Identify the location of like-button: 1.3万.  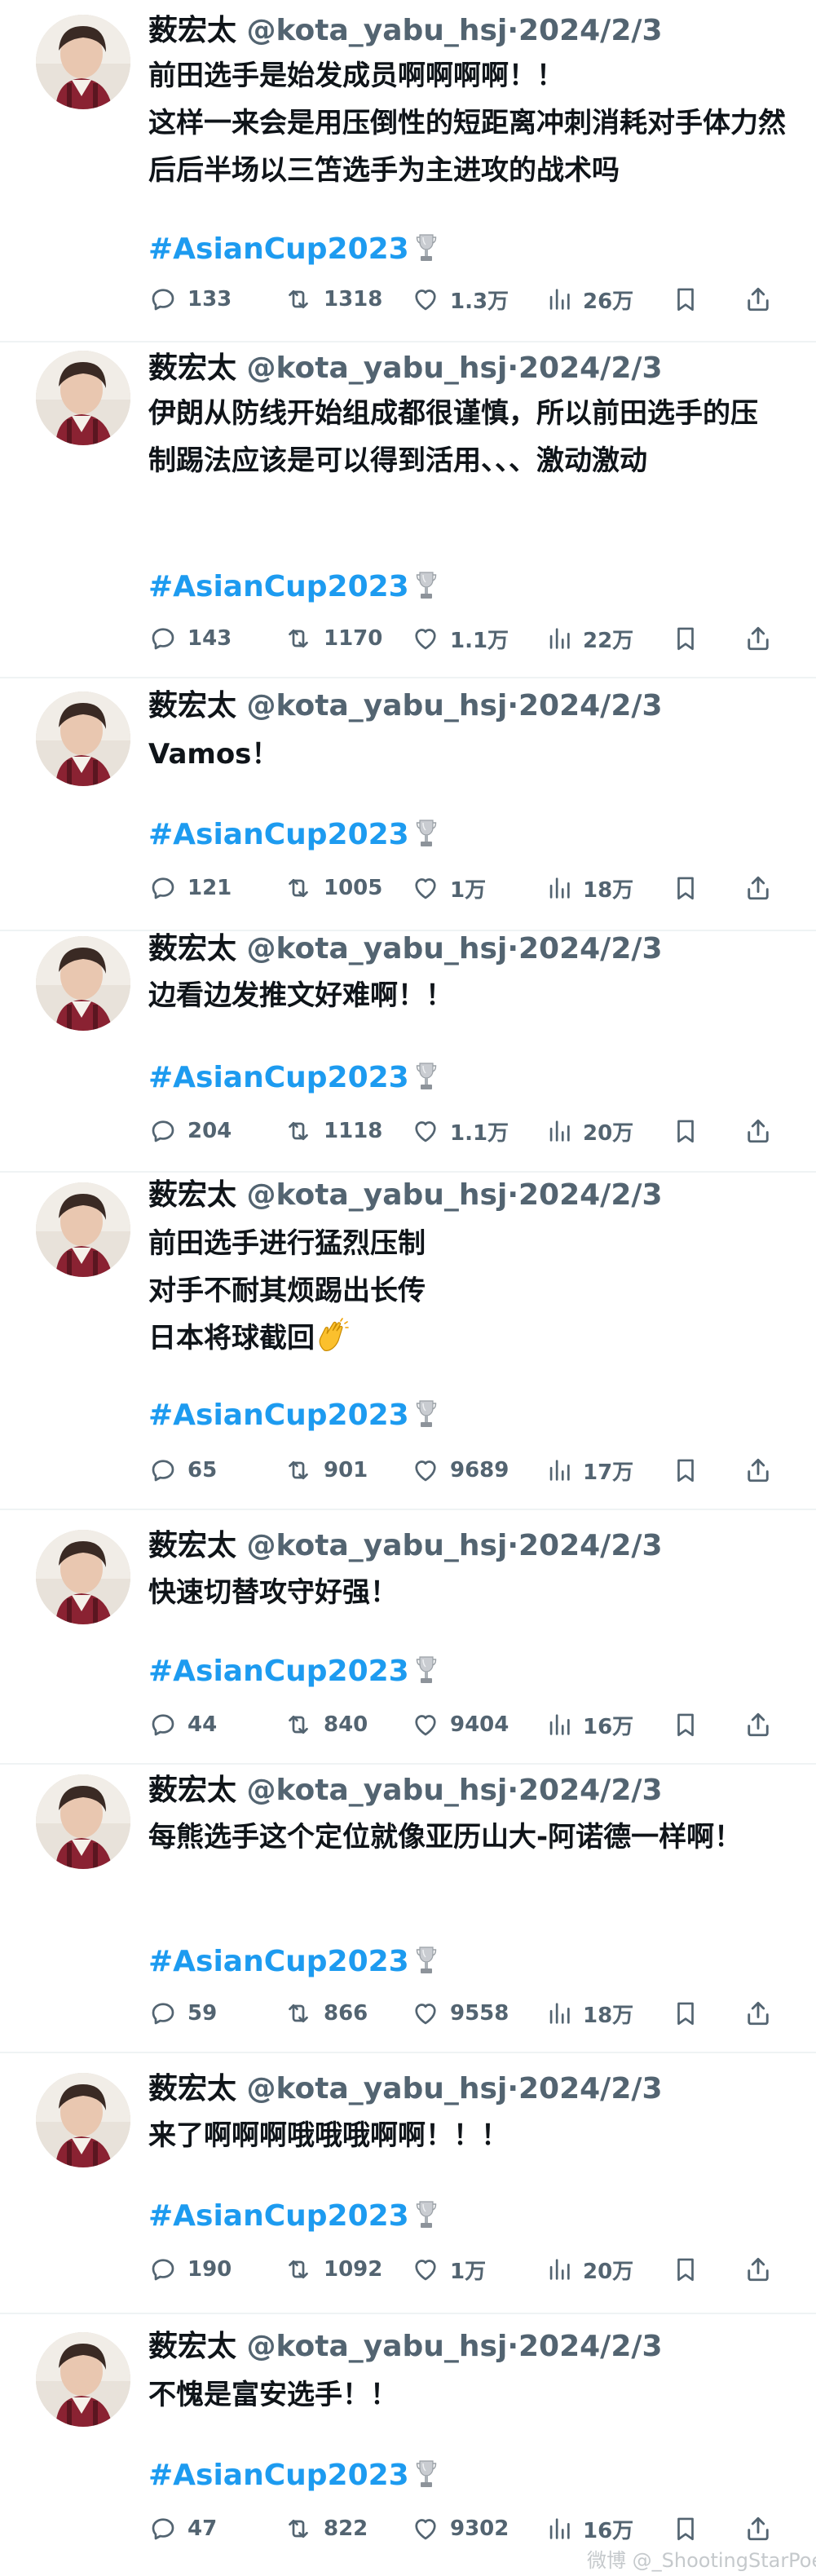
(460, 299).